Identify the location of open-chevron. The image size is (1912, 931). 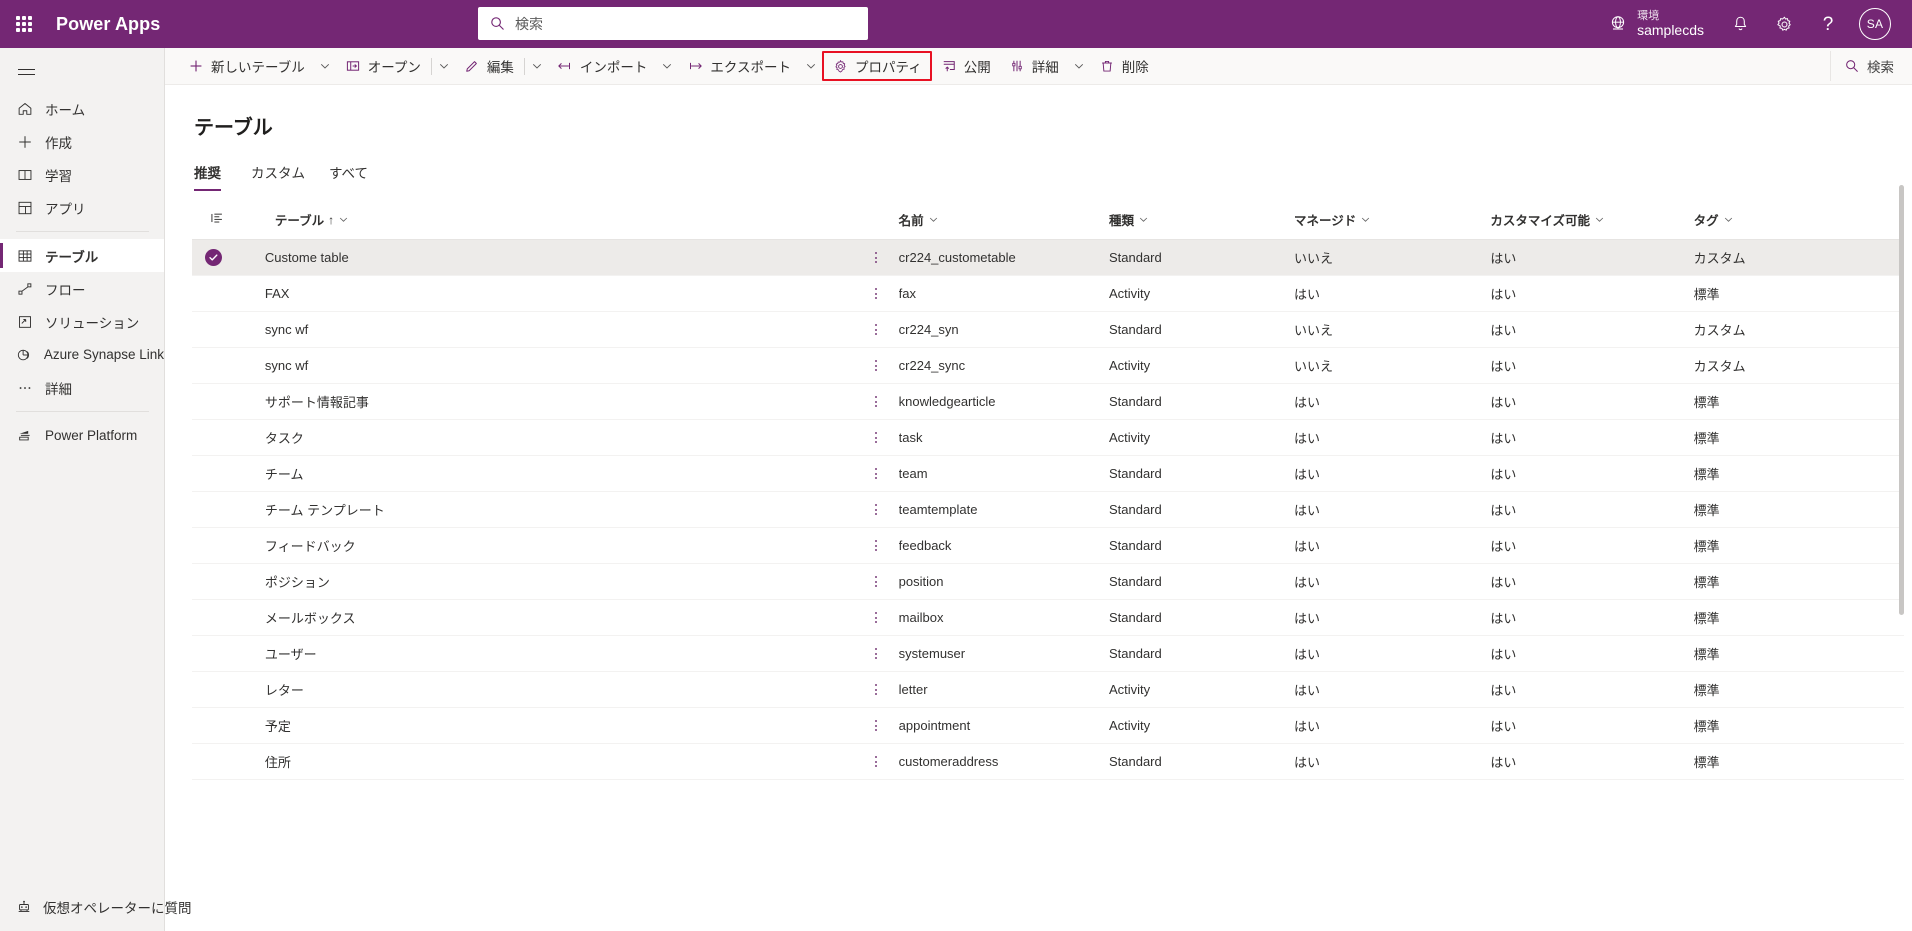
(444, 66).